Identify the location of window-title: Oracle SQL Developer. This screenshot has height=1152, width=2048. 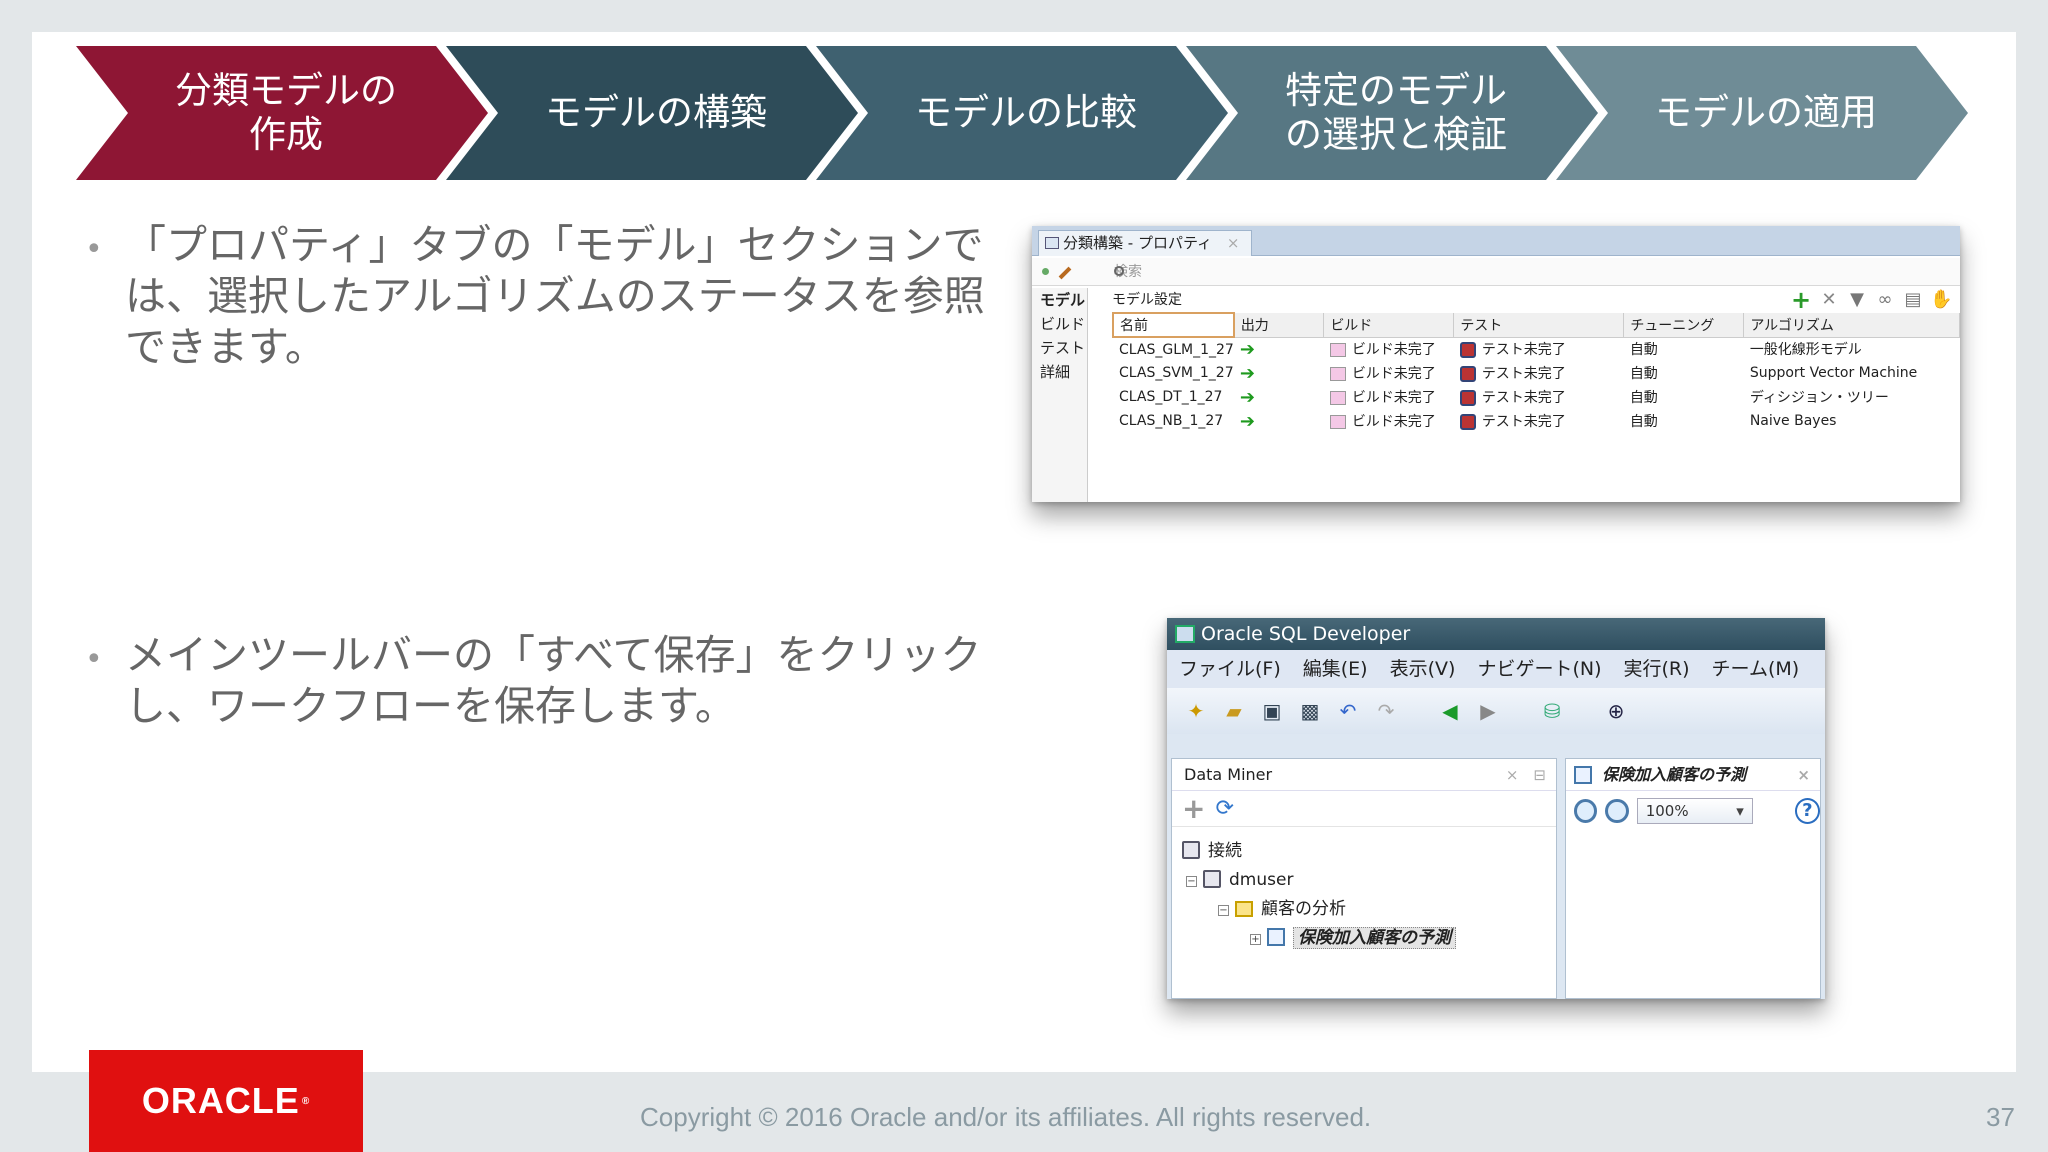
(1306, 634).